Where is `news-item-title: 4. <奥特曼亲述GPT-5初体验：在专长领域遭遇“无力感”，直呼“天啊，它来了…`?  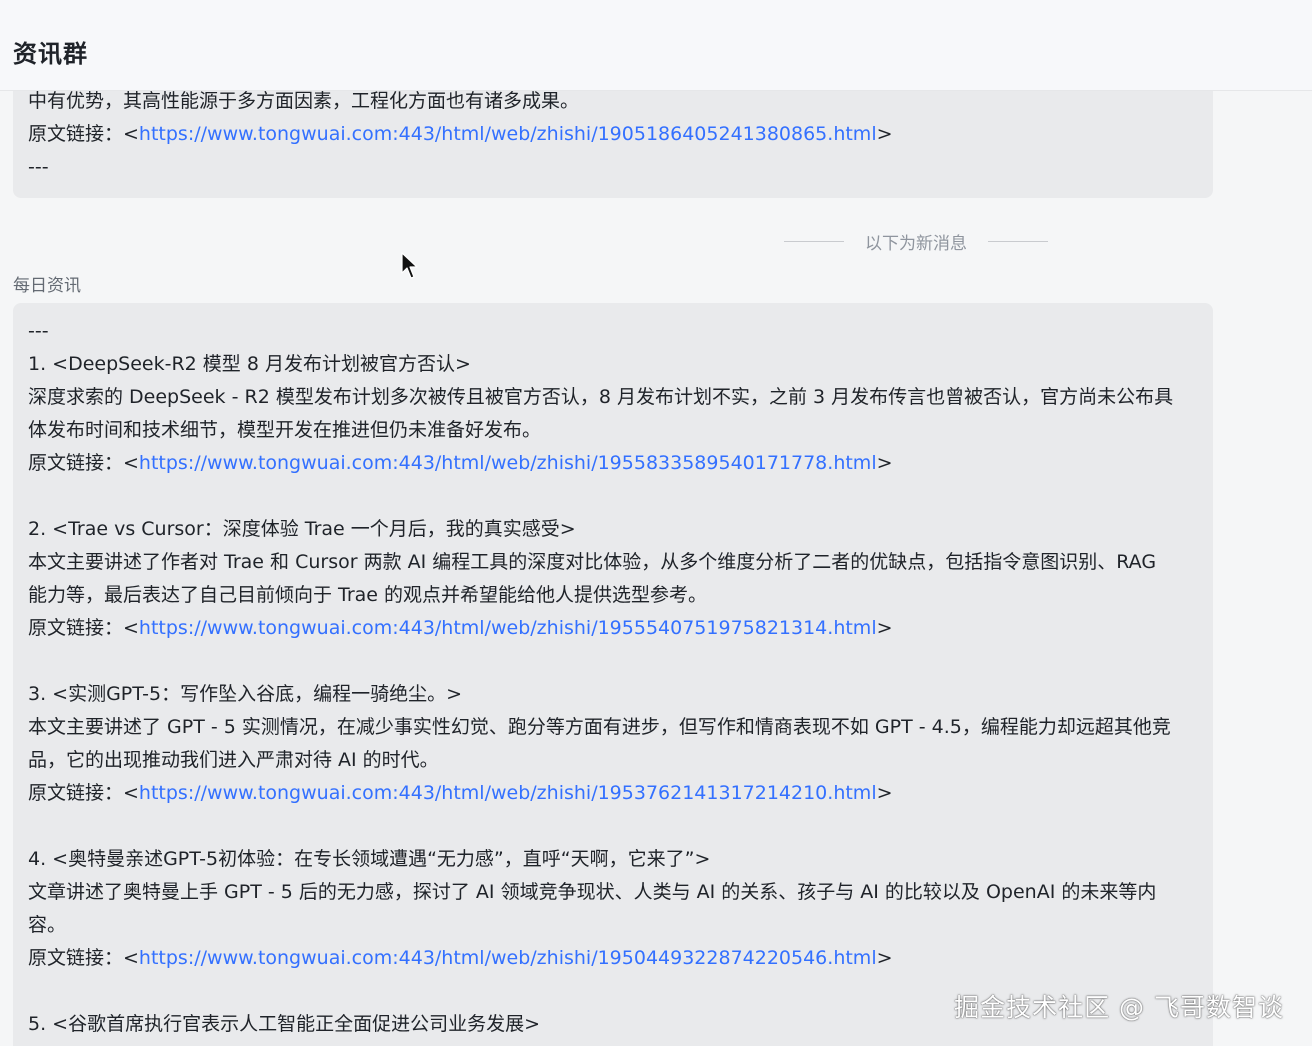 news-item-title: 4. <奥特曼亲述GPT-5初体验：在专长领域遭遇“无力感”，直呼“天啊，它来了… is located at coordinates (369, 859).